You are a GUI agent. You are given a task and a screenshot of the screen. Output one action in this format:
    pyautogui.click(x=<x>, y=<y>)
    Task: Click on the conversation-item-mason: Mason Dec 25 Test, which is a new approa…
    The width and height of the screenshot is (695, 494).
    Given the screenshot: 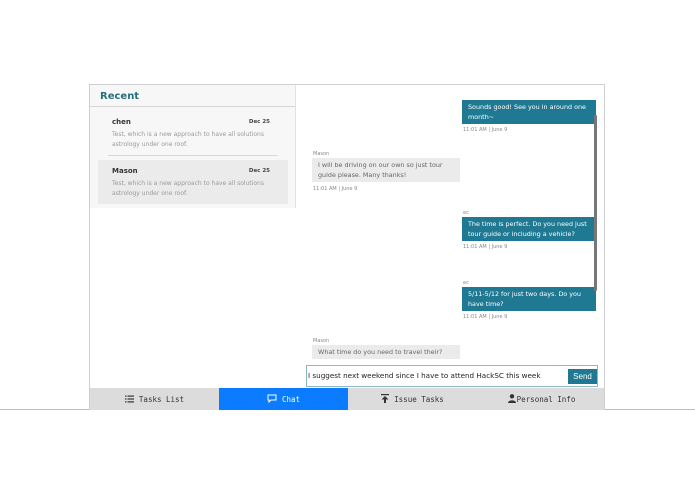 What is the action you would take?
    pyautogui.click(x=193, y=182)
    